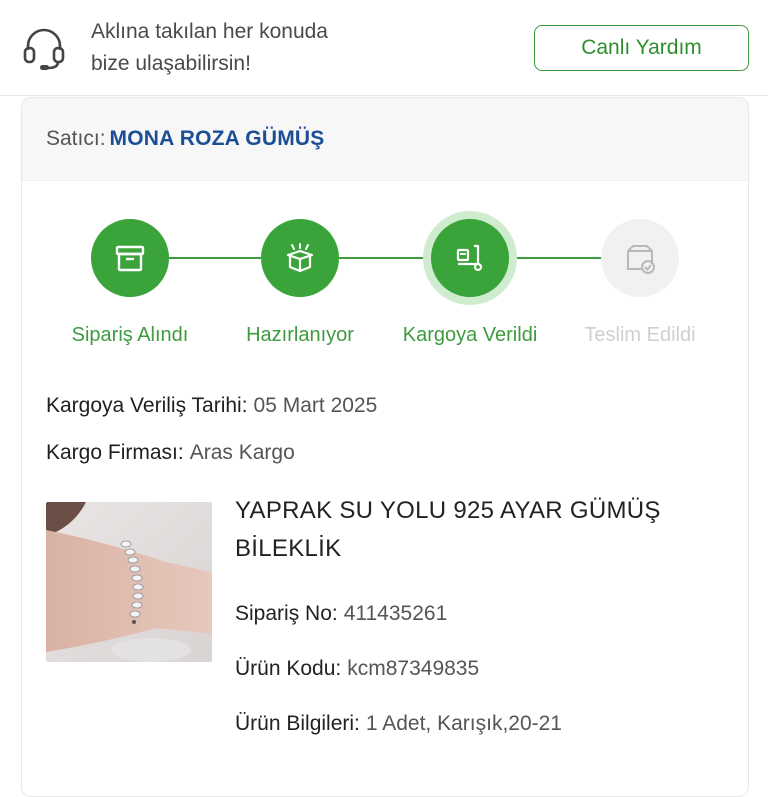 This screenshot has height=797, width=768. I want to click on order-number-label: Sipariş No:, so click(286, 613).